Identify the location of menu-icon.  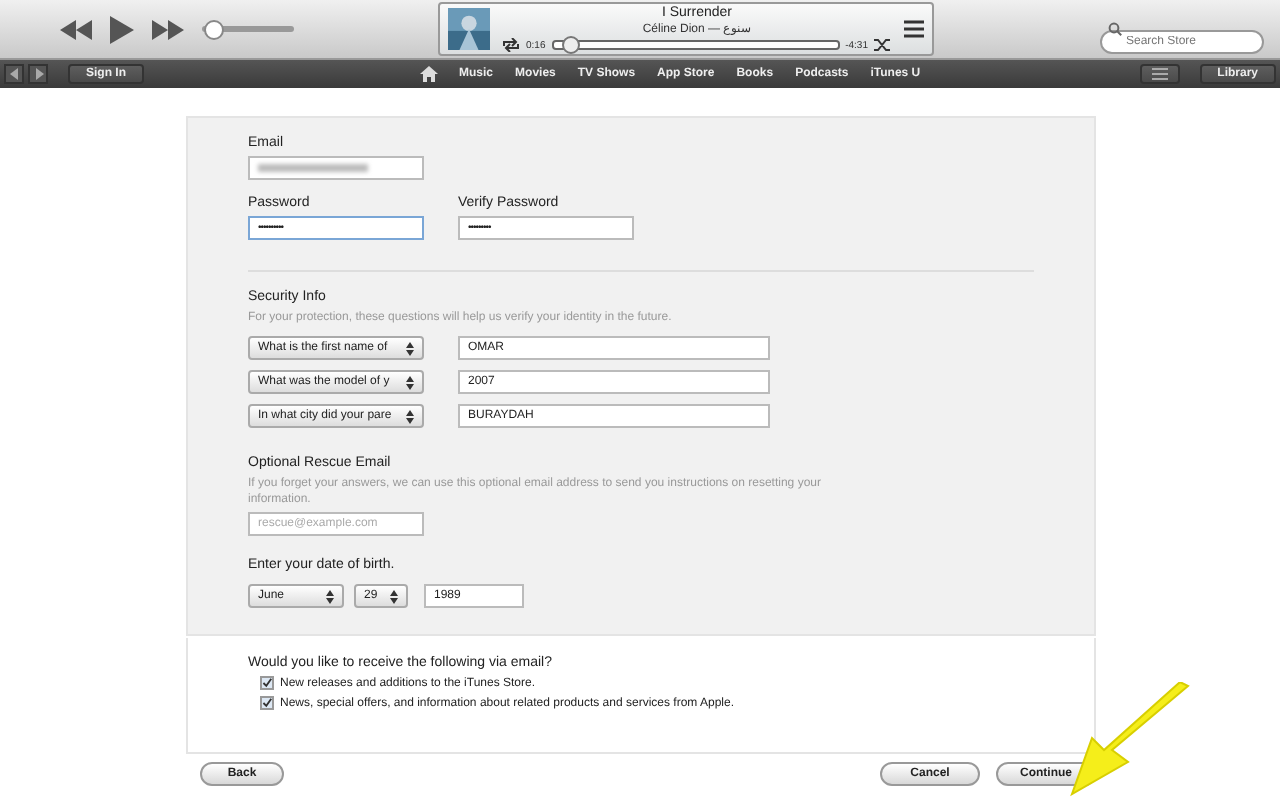
(1159, 74).